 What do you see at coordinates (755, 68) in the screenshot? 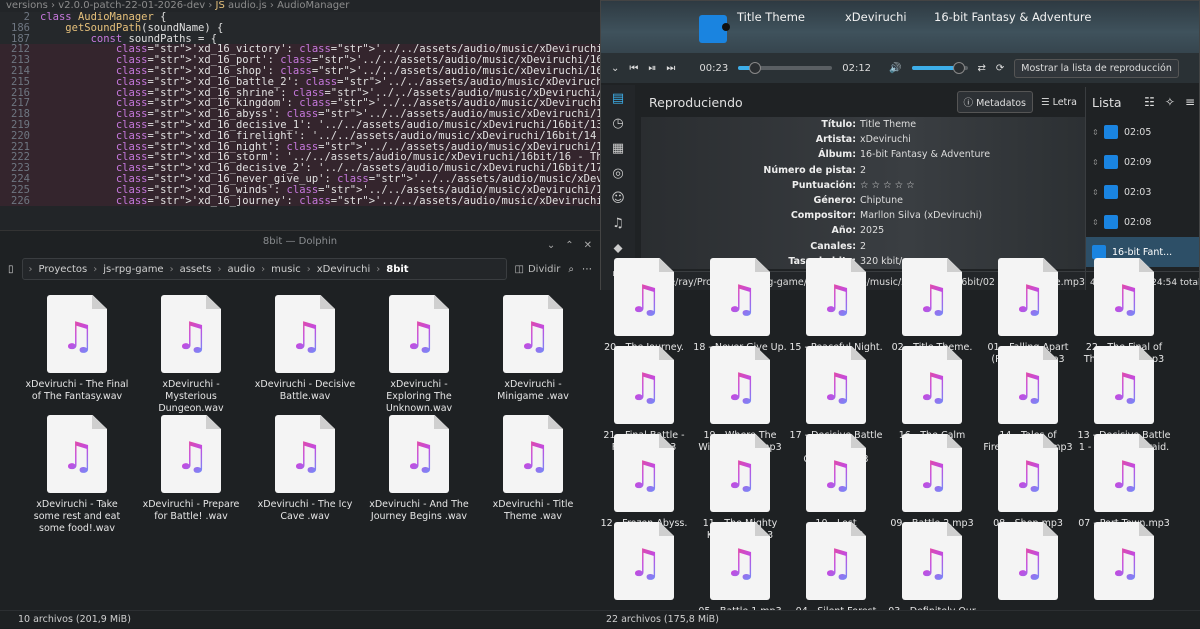
I see `seek-knob` at bounding box center [755, 68].